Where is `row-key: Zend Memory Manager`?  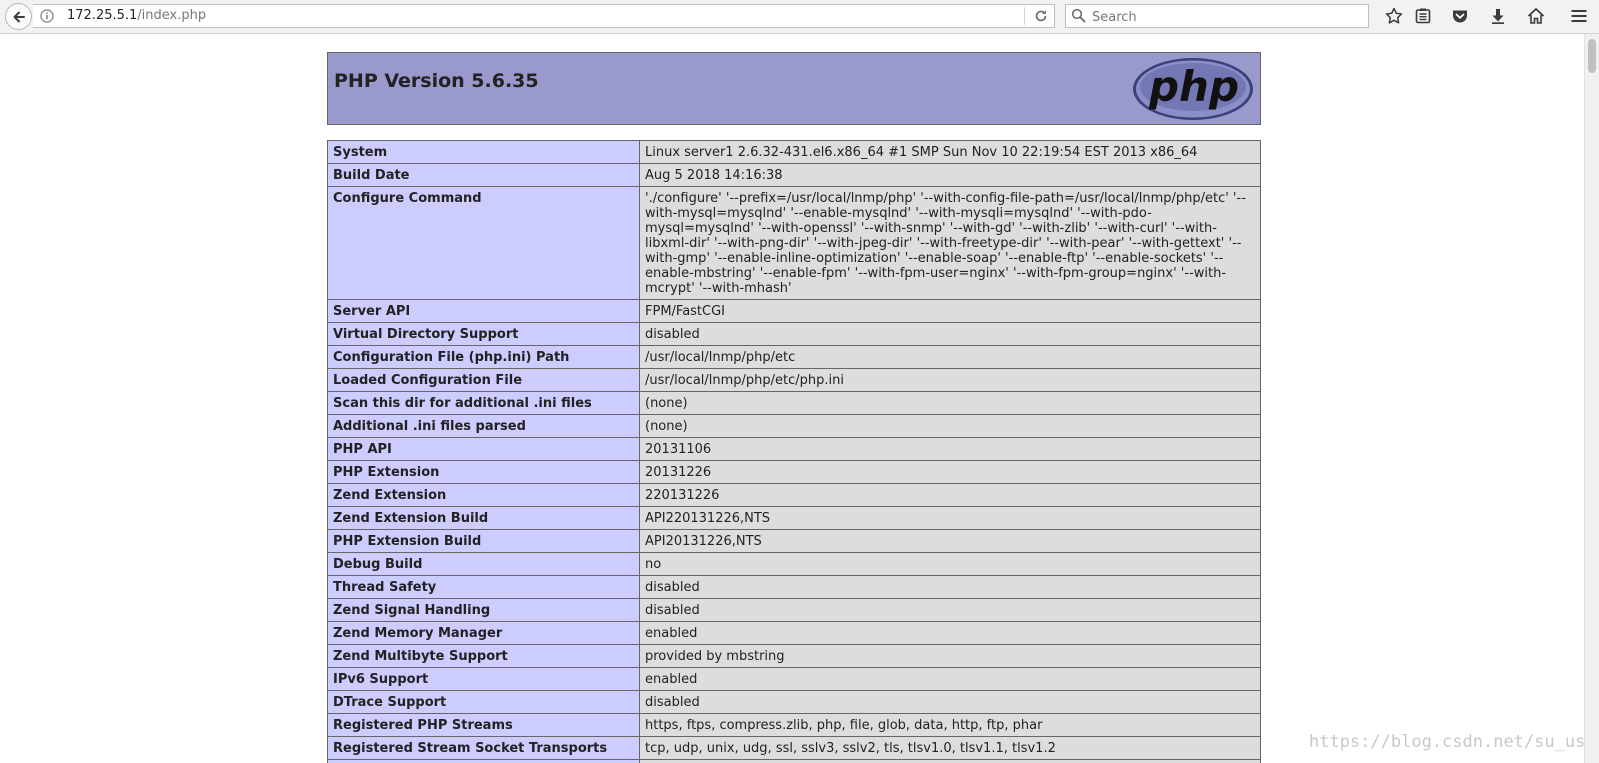 row-key: Zend Memory Manager is located at coordinates (483, 633).